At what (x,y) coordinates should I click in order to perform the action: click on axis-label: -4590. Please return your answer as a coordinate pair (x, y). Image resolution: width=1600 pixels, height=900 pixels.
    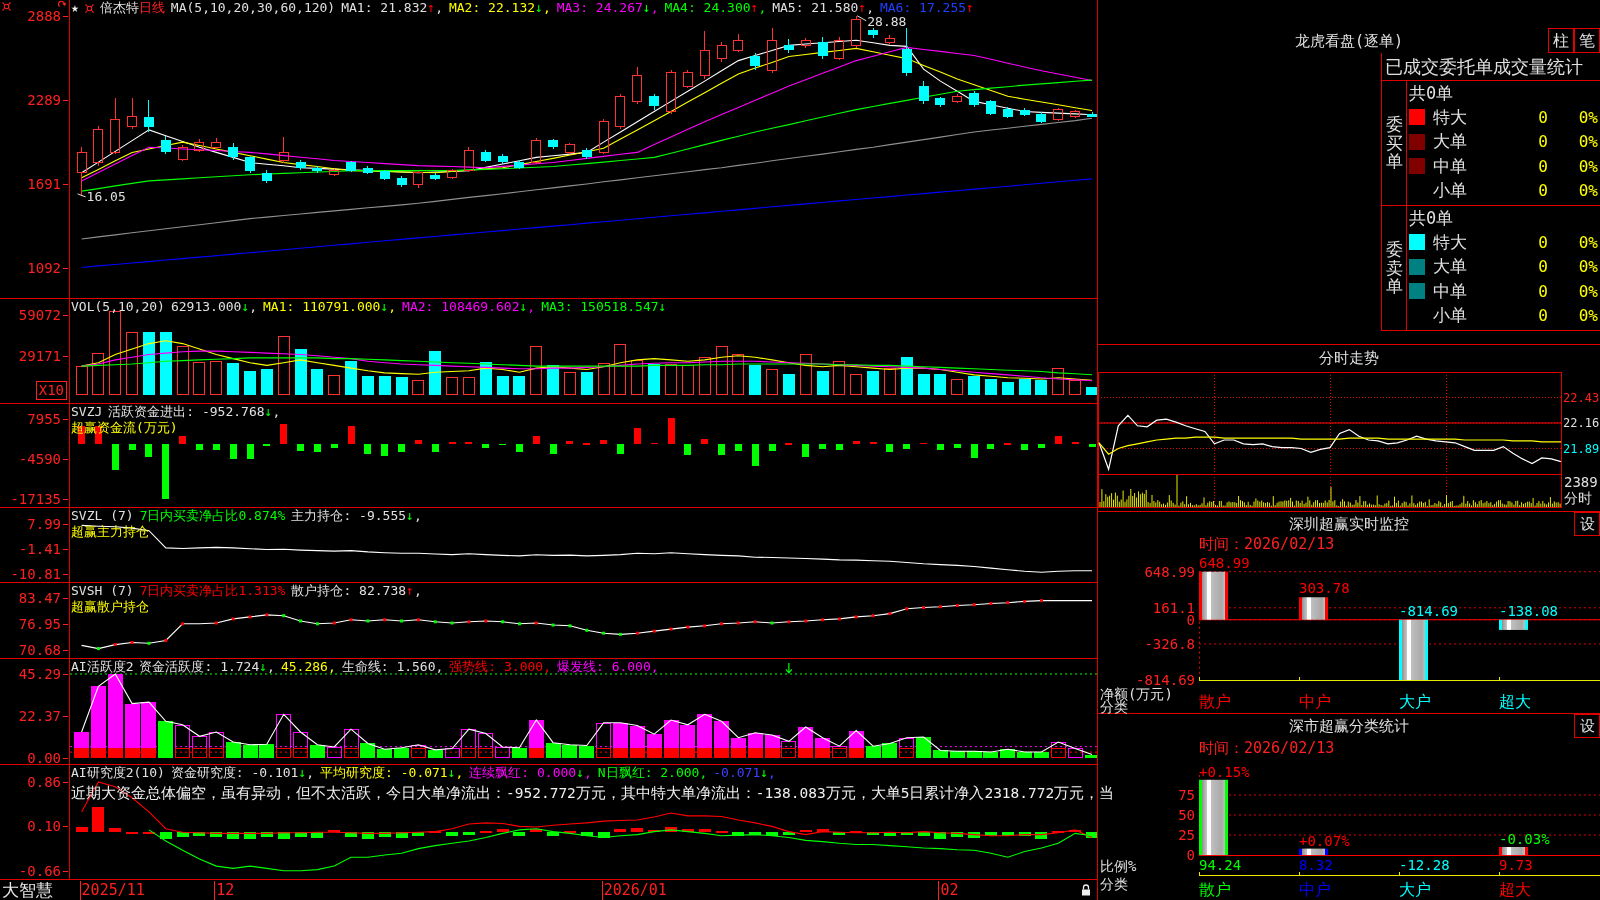
    Looking at the image, I should click on (39, 458).